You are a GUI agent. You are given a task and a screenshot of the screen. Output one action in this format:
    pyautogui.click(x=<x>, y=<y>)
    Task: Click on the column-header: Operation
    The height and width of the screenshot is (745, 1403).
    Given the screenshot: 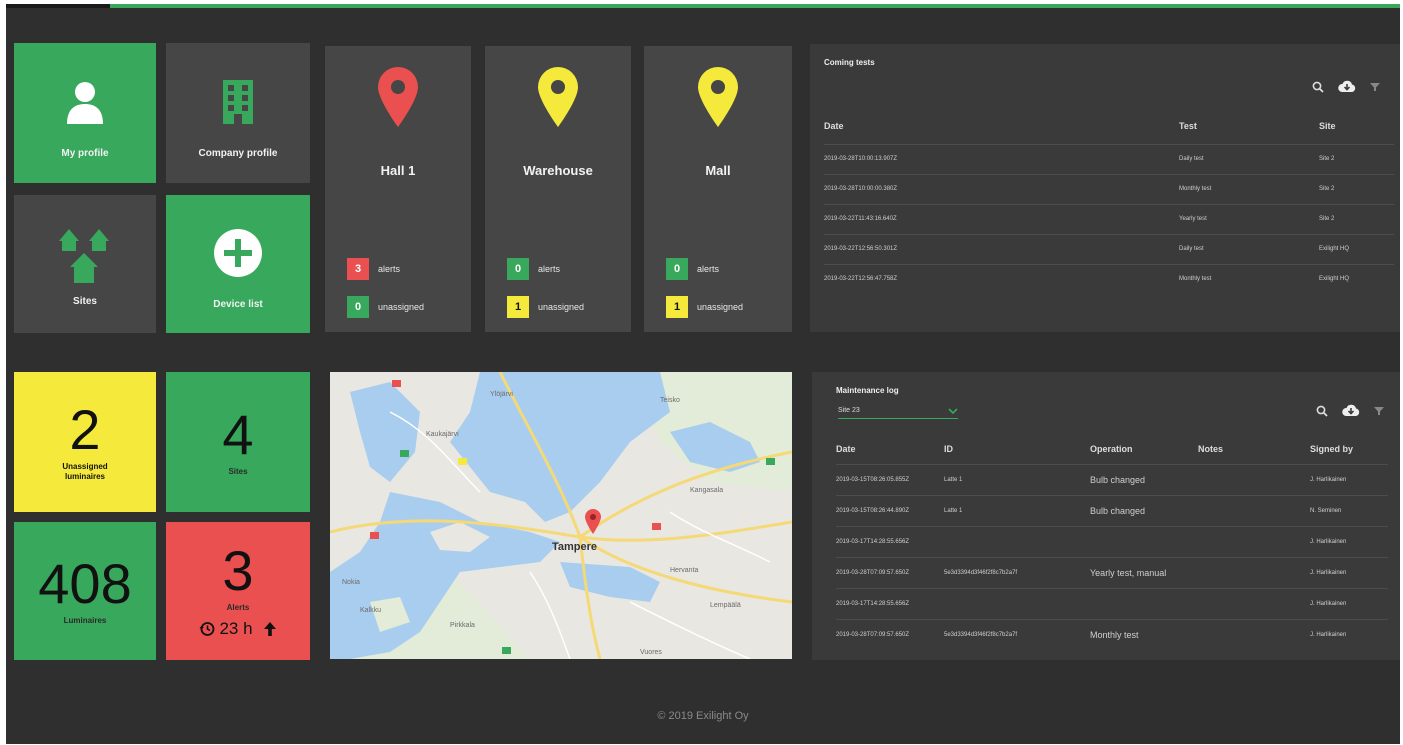 What is the action you would take?
    pyautogui.click(x=1111, y=448)
    